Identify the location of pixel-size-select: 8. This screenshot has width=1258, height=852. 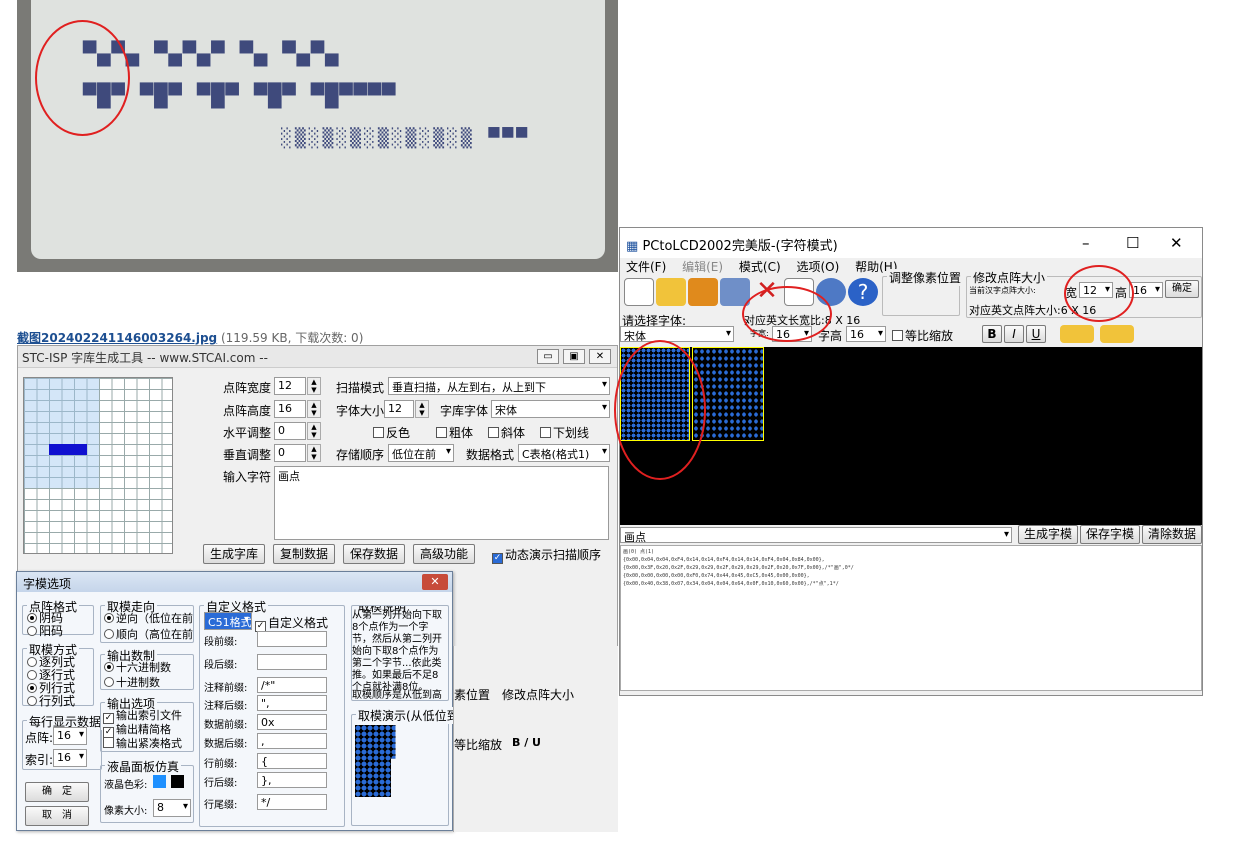
(172, 808).